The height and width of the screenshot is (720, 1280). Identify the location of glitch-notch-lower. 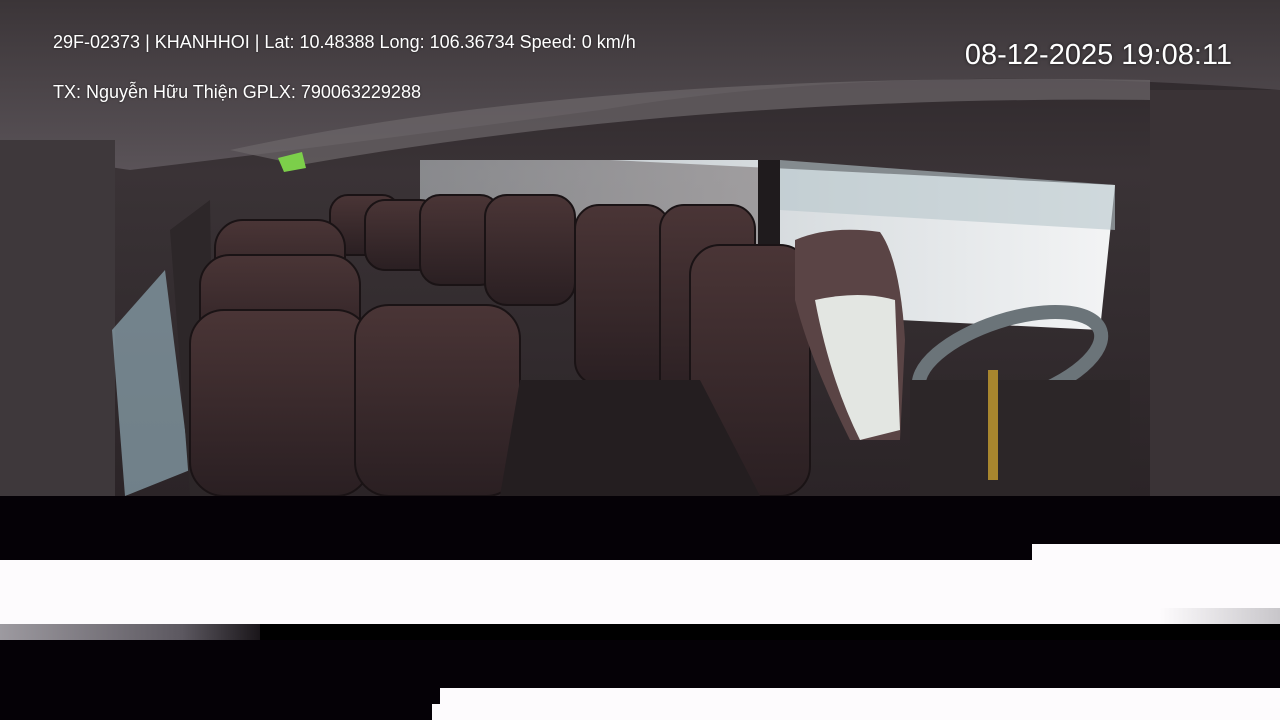
(220, 696).